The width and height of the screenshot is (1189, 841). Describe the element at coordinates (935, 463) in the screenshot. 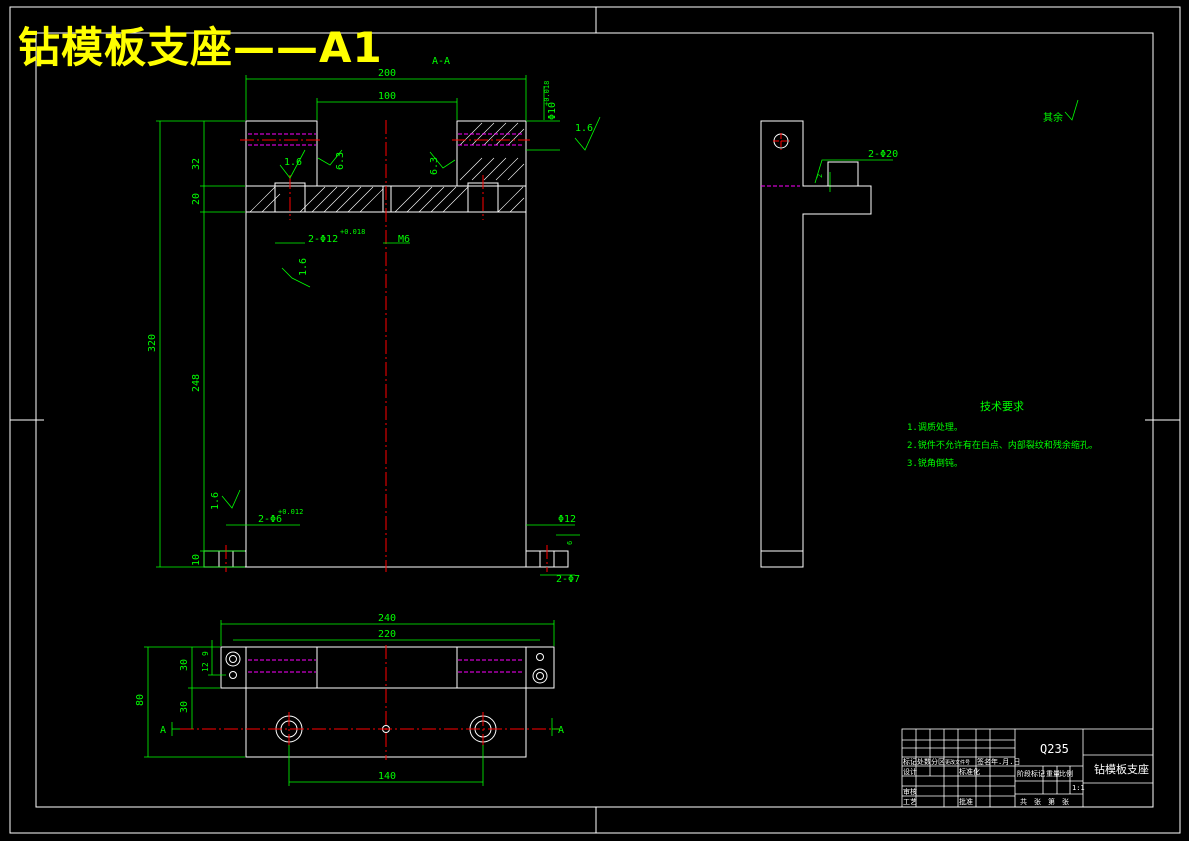

I see `tech-req-item-3: 3.锐角倒钝。` at that location.